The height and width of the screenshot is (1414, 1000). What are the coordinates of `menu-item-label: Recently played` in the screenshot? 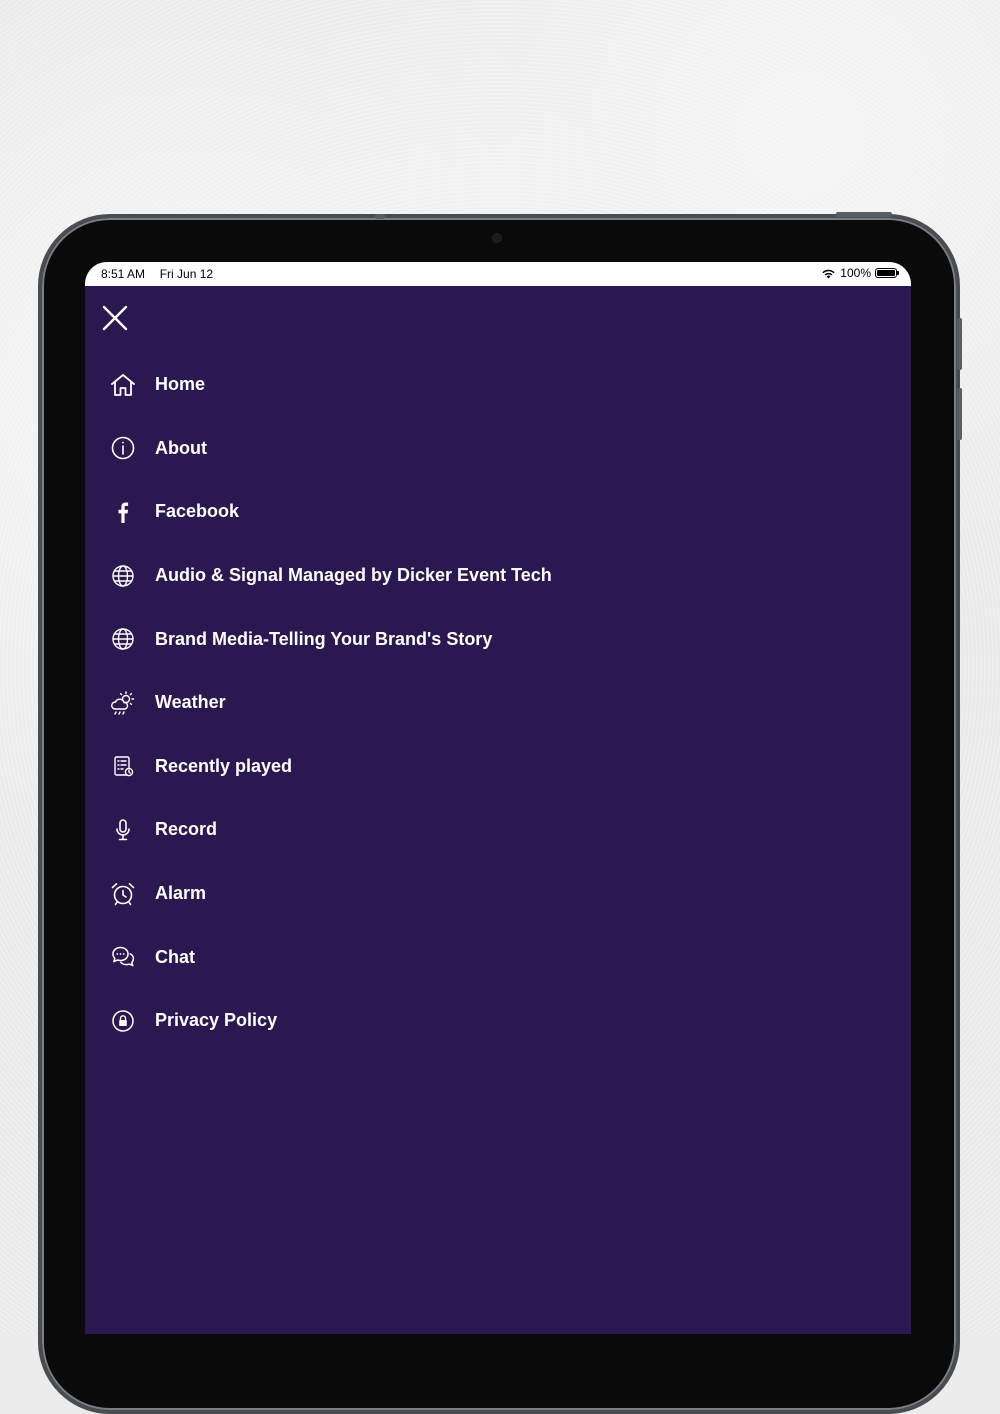 It's located at (224, 765).